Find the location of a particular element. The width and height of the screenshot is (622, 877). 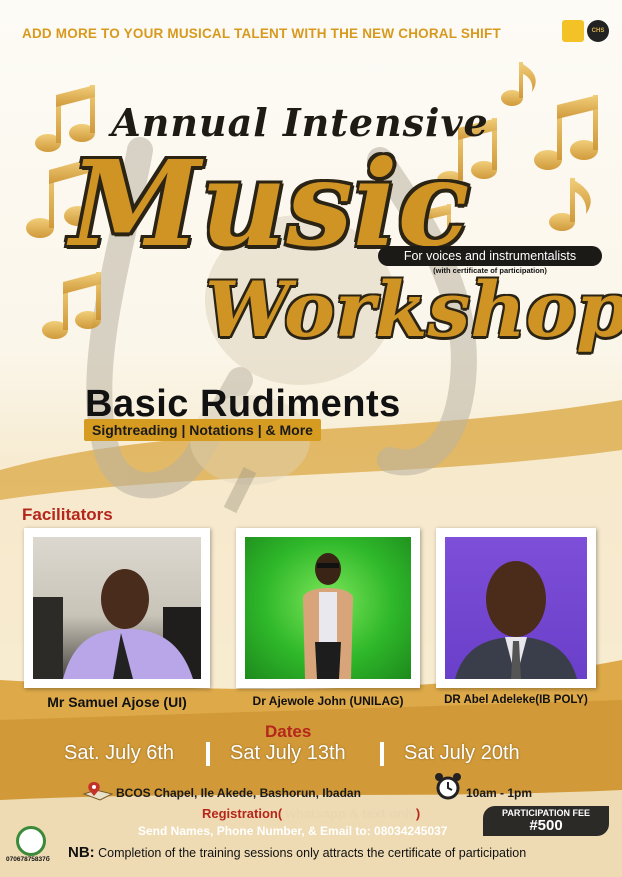

facilitator-name-1: Mr Samuel Ajose (UI) is located at coordinates (117, 702).